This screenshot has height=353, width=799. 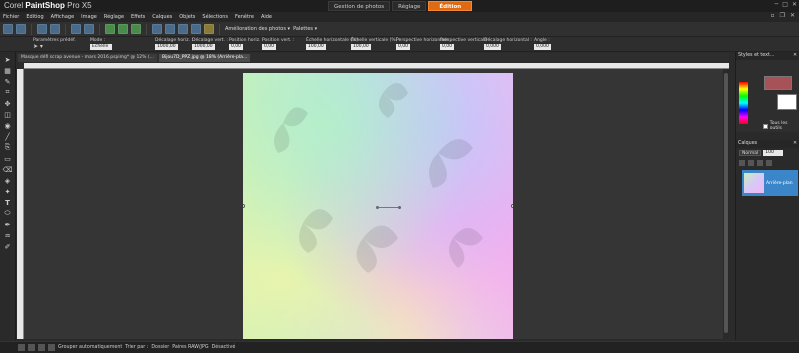 I want to click on minimize-icon: ─, so click(x=777, y=4).